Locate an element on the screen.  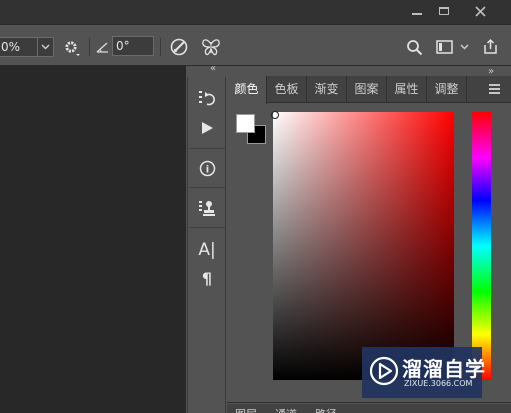
watermark: 溜溜自学 ZIXUE.3066.COM is located at coordinates (423, 372).